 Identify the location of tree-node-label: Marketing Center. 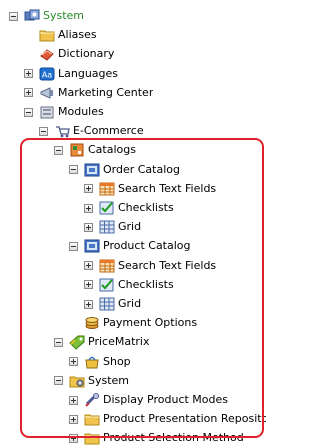
(106, 92).